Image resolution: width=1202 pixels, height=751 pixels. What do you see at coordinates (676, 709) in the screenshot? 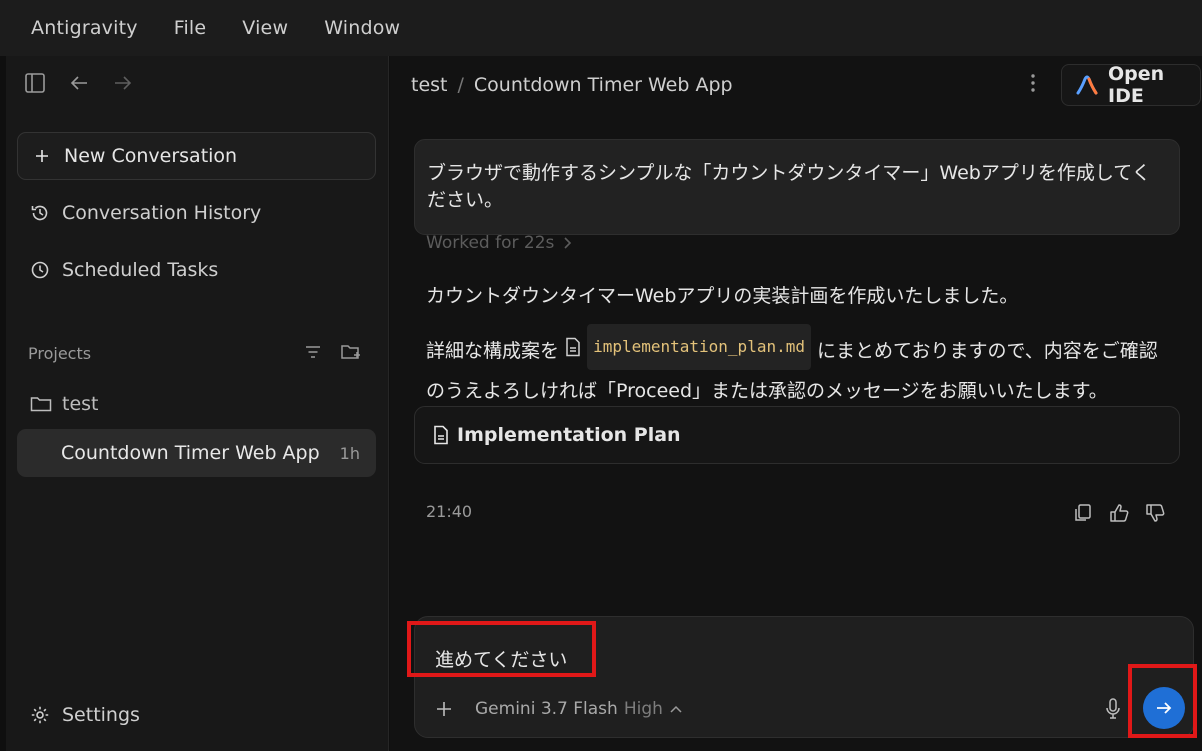
I see `chevron-up-icon` at bounding box center [676, 709].